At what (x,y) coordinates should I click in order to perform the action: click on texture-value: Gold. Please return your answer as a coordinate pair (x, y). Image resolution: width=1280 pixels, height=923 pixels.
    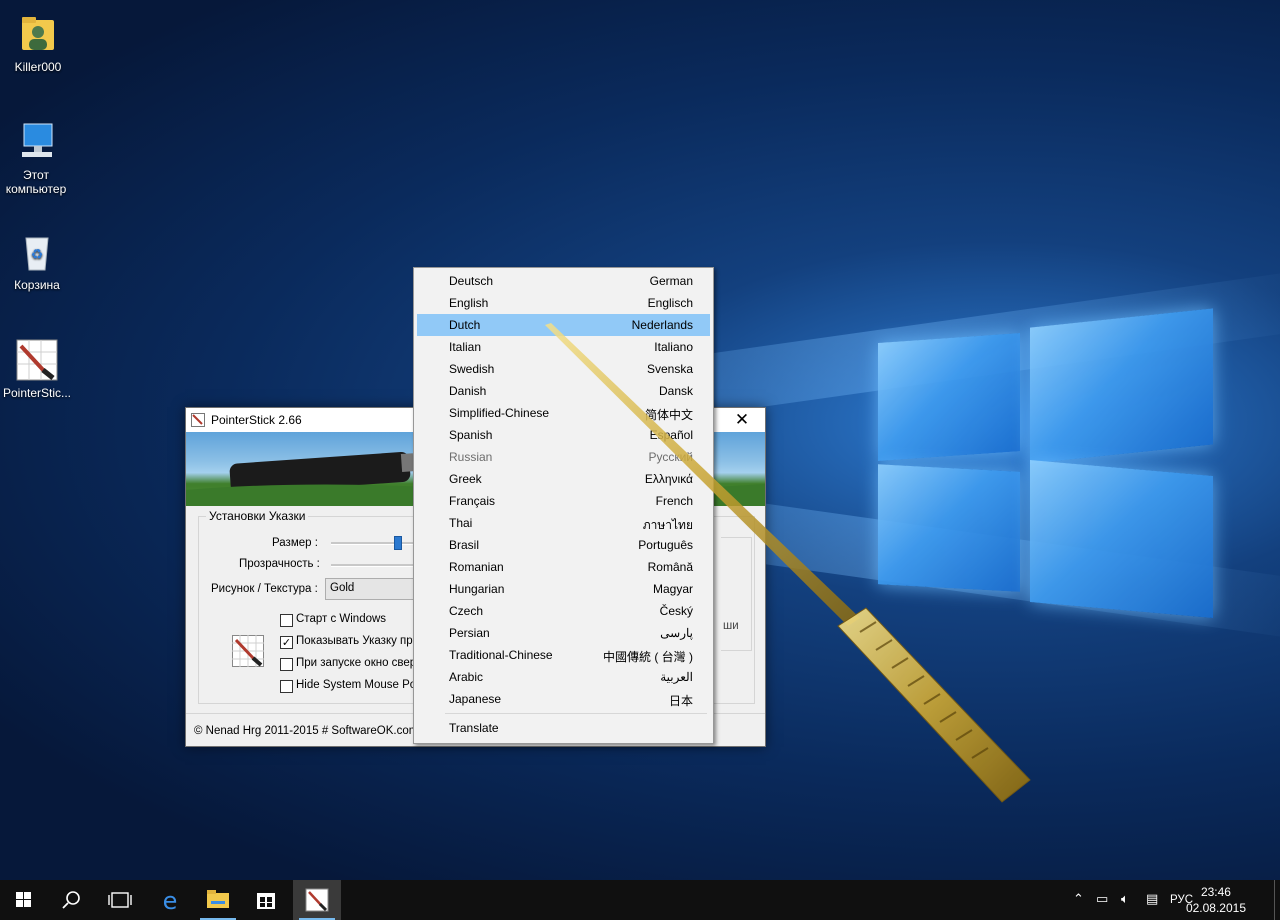
    Looking at the image, I should click on (342, 588).